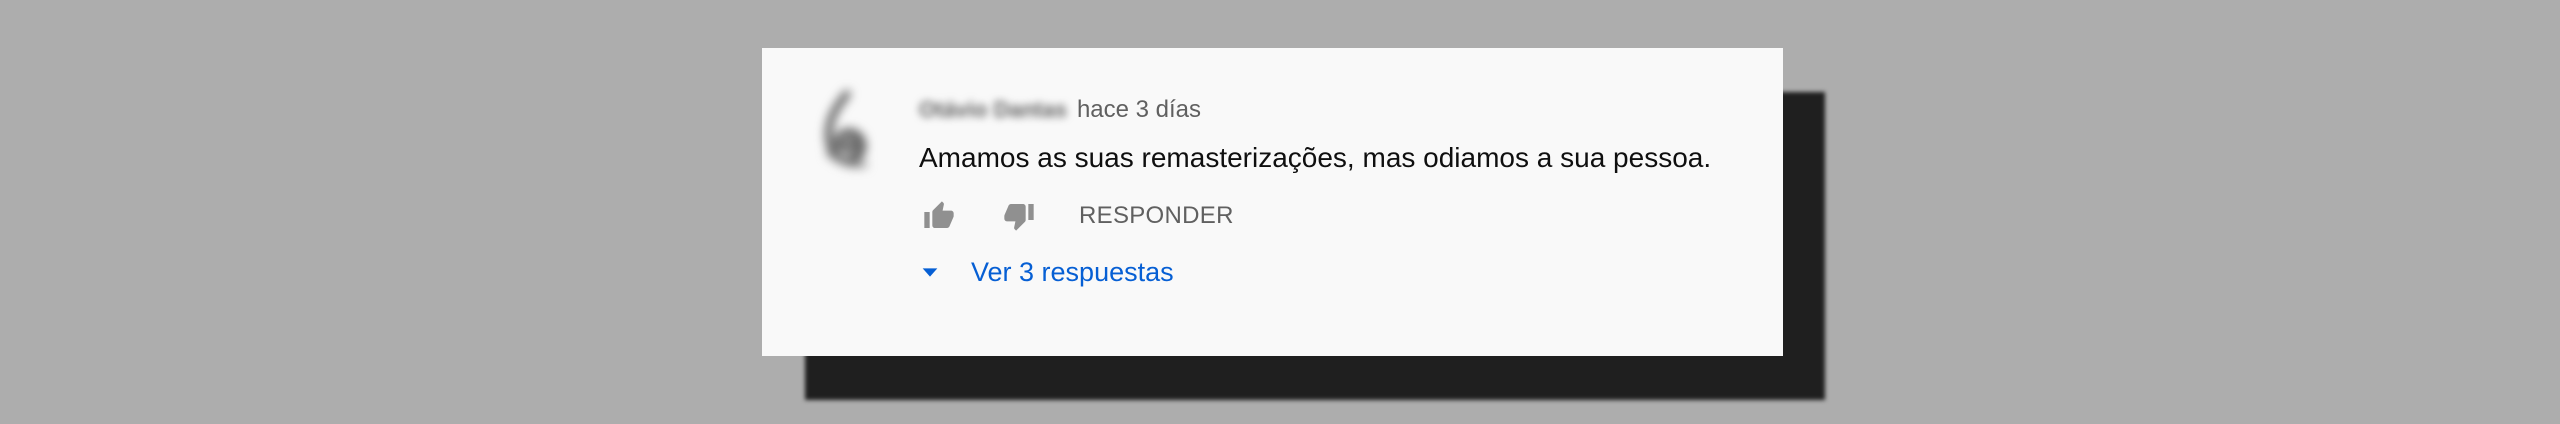 The width and height of the screenshot is (2560, 424). I want to click on avatar, so click(843, 132).